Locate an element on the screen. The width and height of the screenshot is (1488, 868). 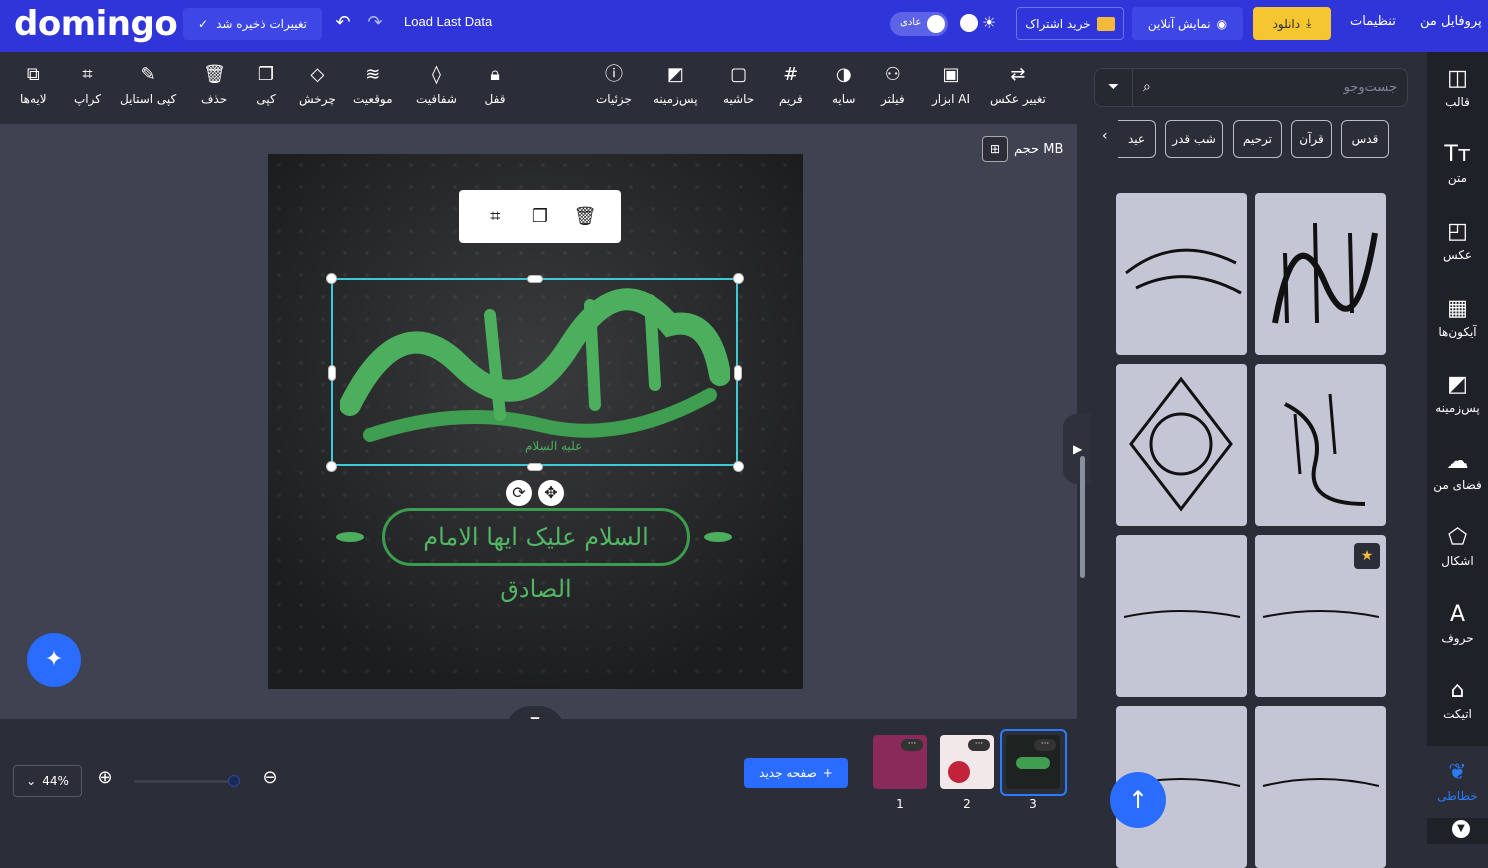
resize-handle-br is located at coordinates (738, 466).